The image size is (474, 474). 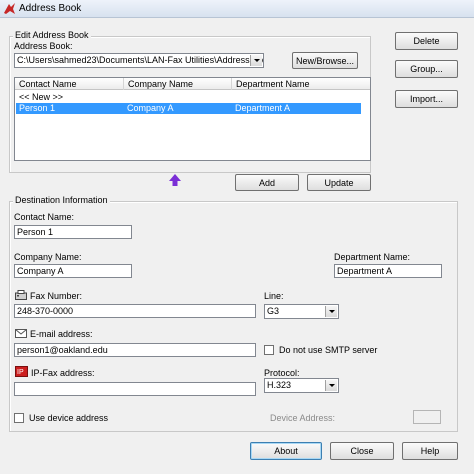 I want to click on contact-name-input: Person 1, so click(x=73, y=232).